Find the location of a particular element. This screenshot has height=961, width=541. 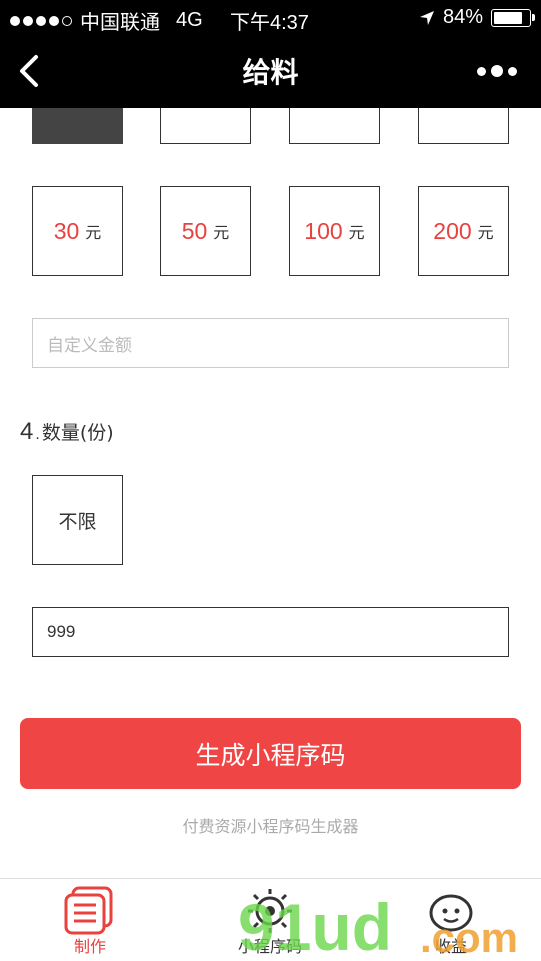

page-title: 给料 is located at coordinates (270, 72).